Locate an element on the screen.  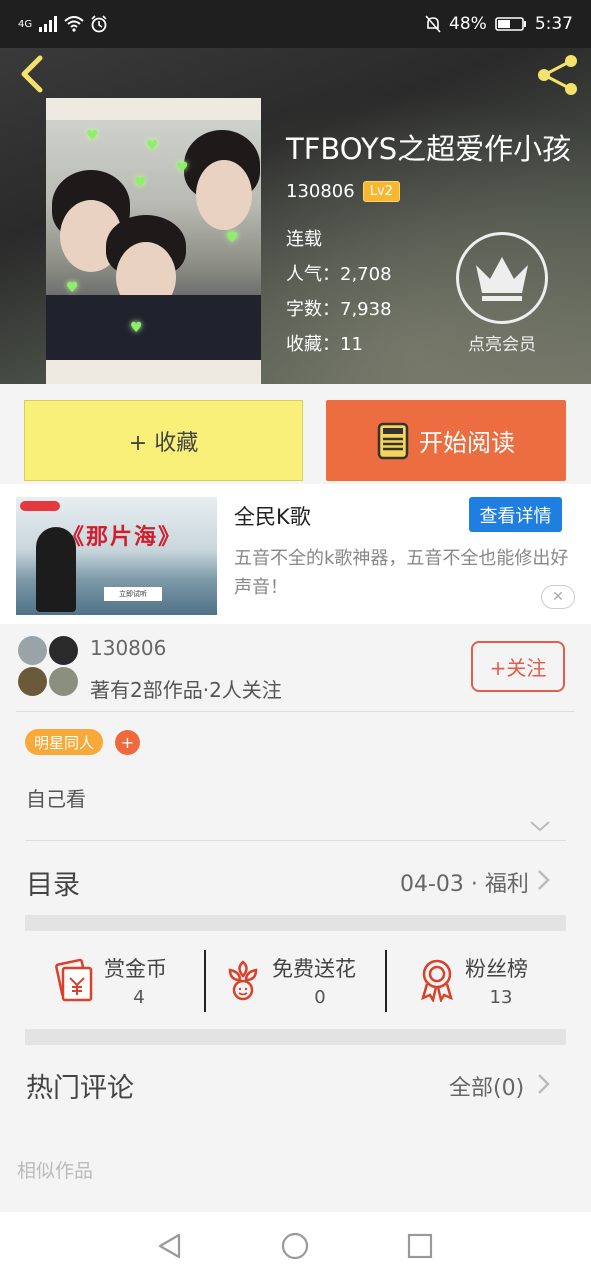
reward-stat: 赏金币 4 is located at coordinates (115, 981).